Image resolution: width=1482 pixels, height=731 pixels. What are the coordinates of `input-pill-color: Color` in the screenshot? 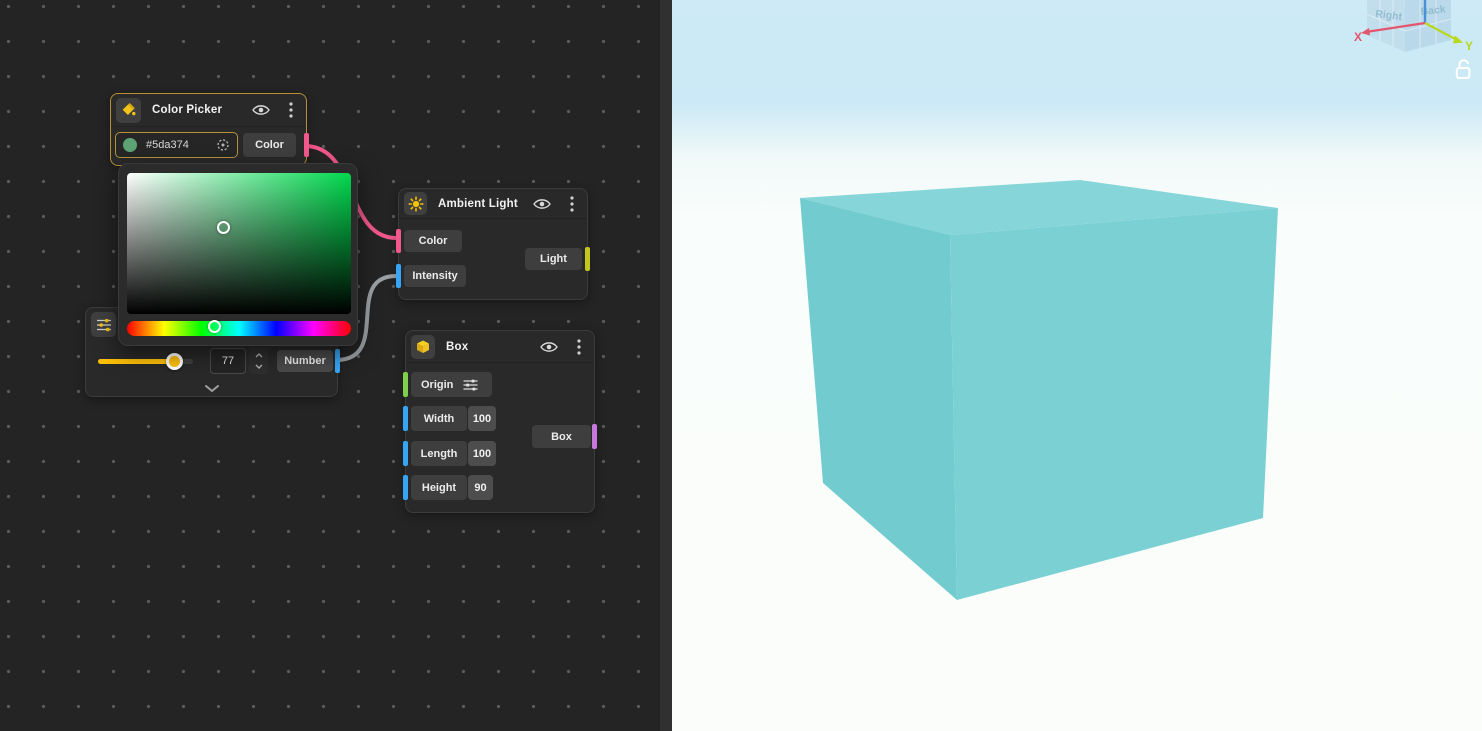 It's located at (433, 241).